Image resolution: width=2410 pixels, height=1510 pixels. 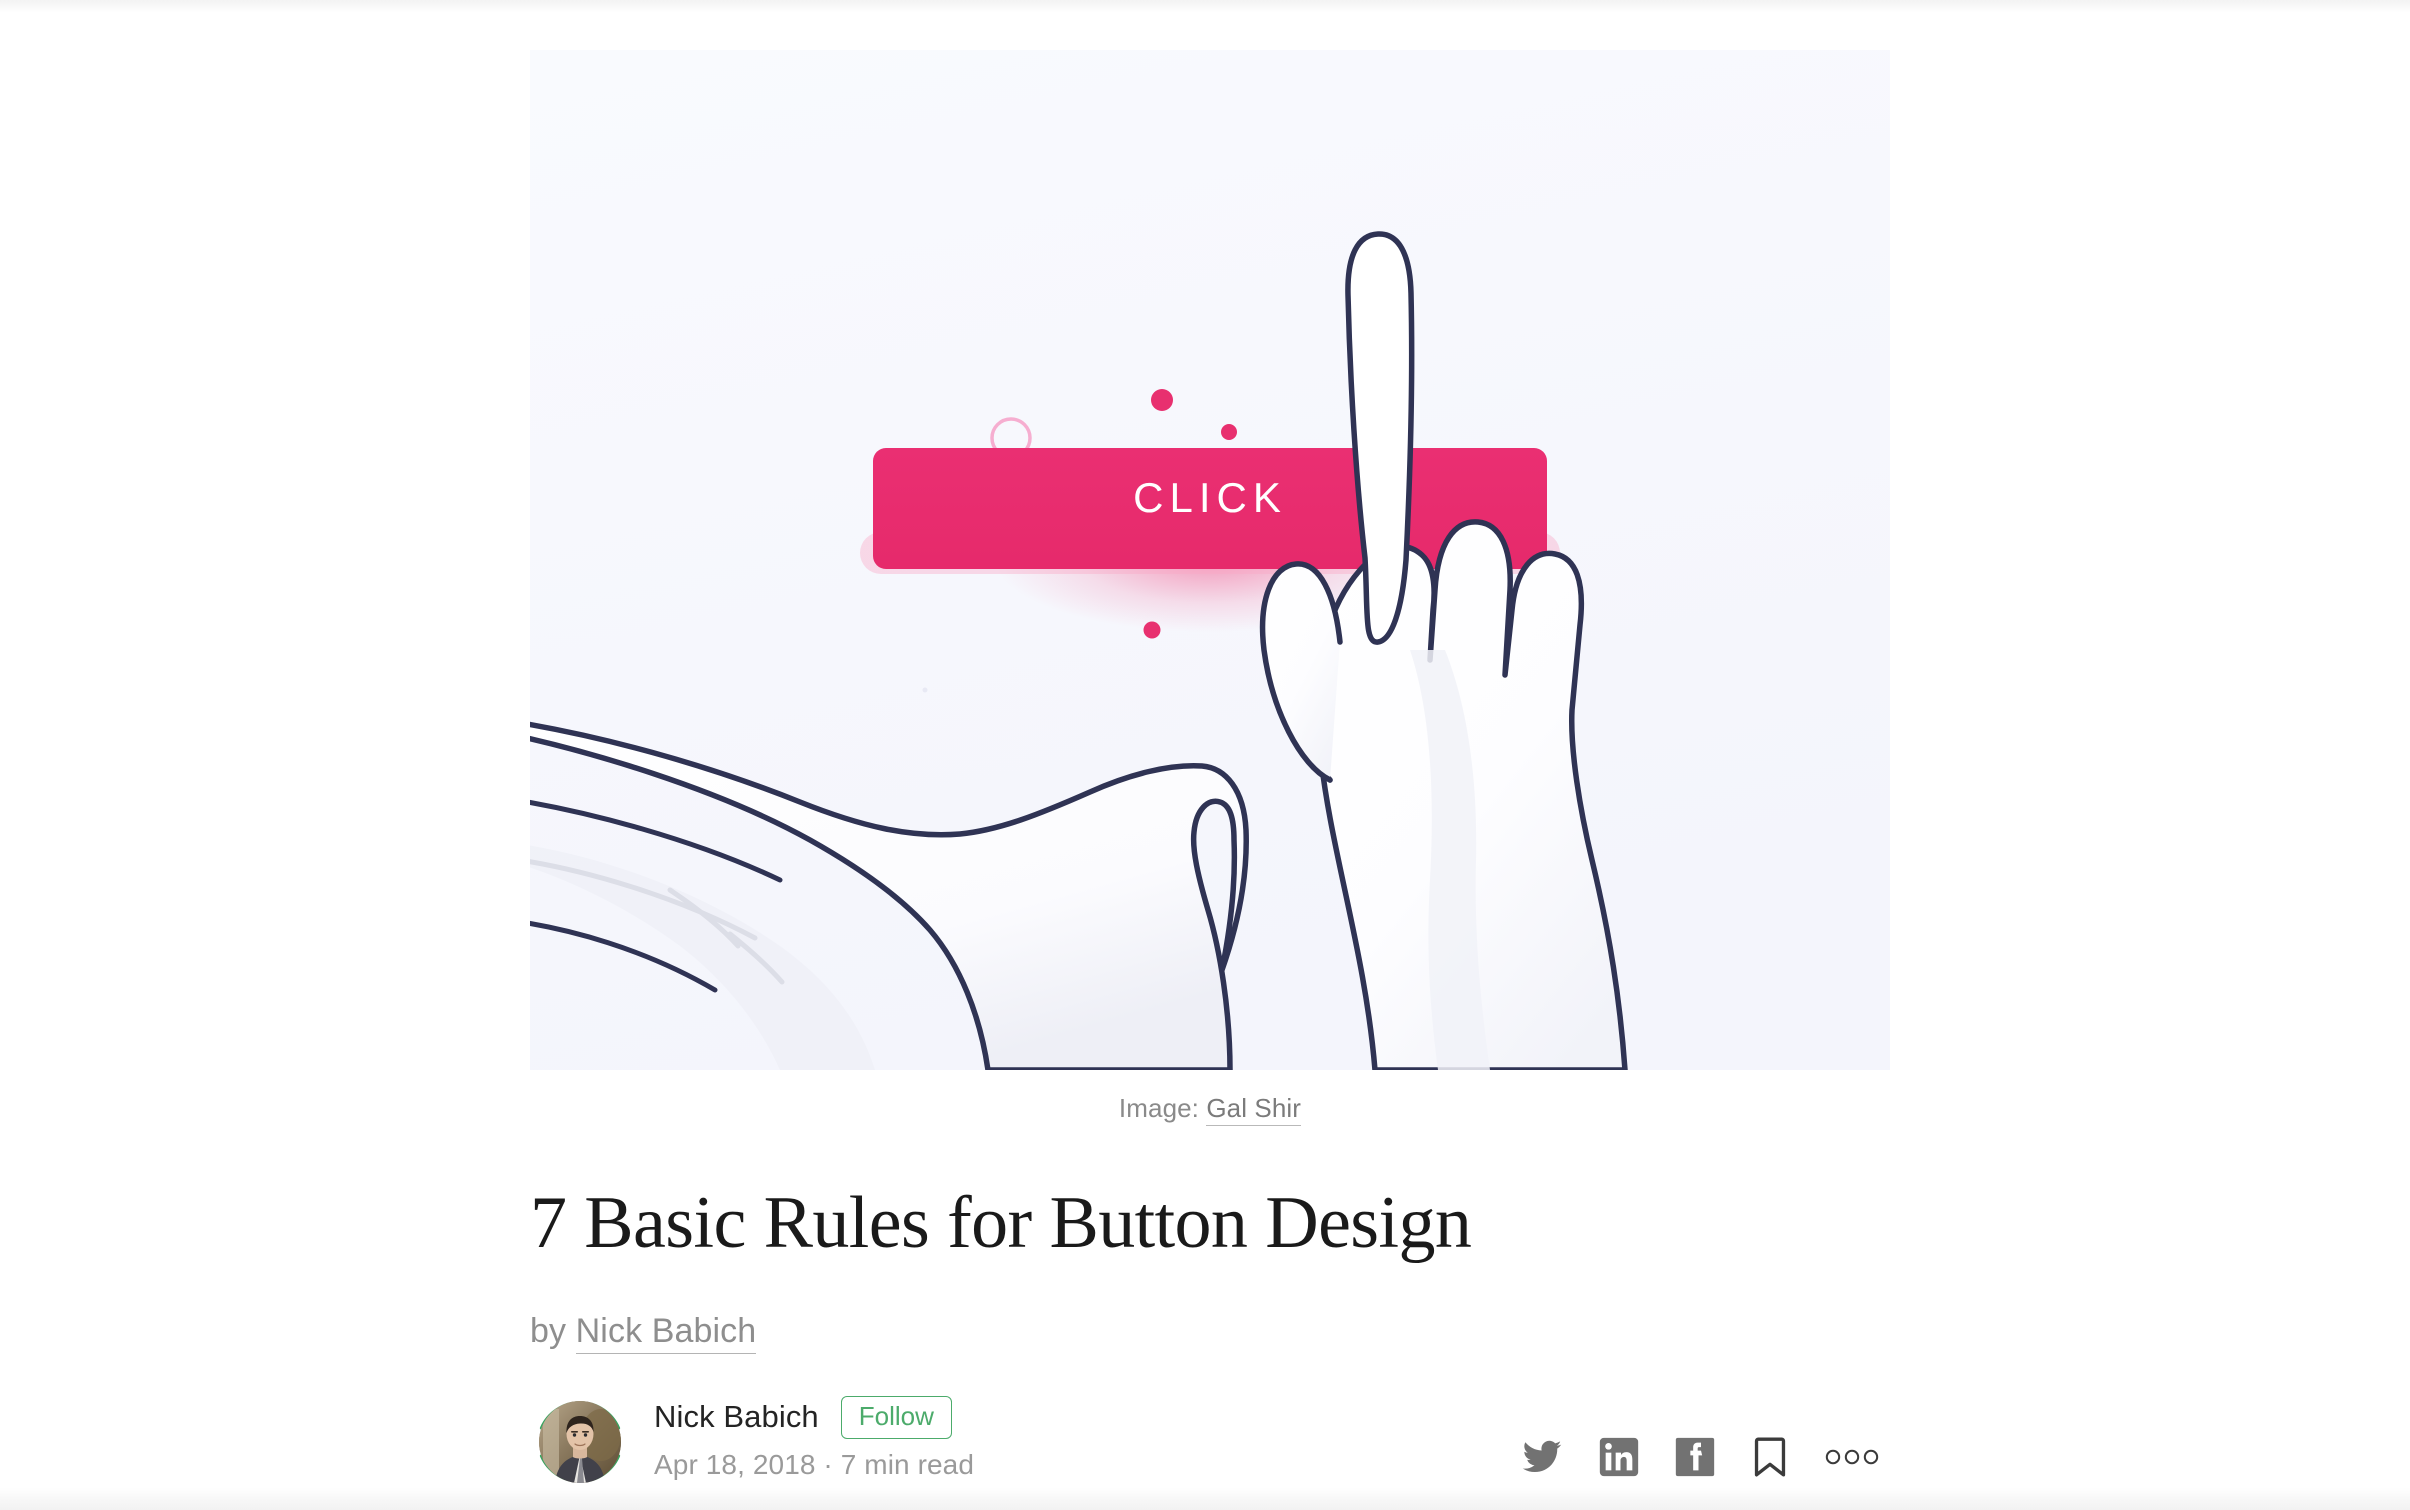 What do you see at coordinates (1210, 1333) in the screenshot?
I see `byline: by Nick Babich` at bounding box center [1210, 1333].